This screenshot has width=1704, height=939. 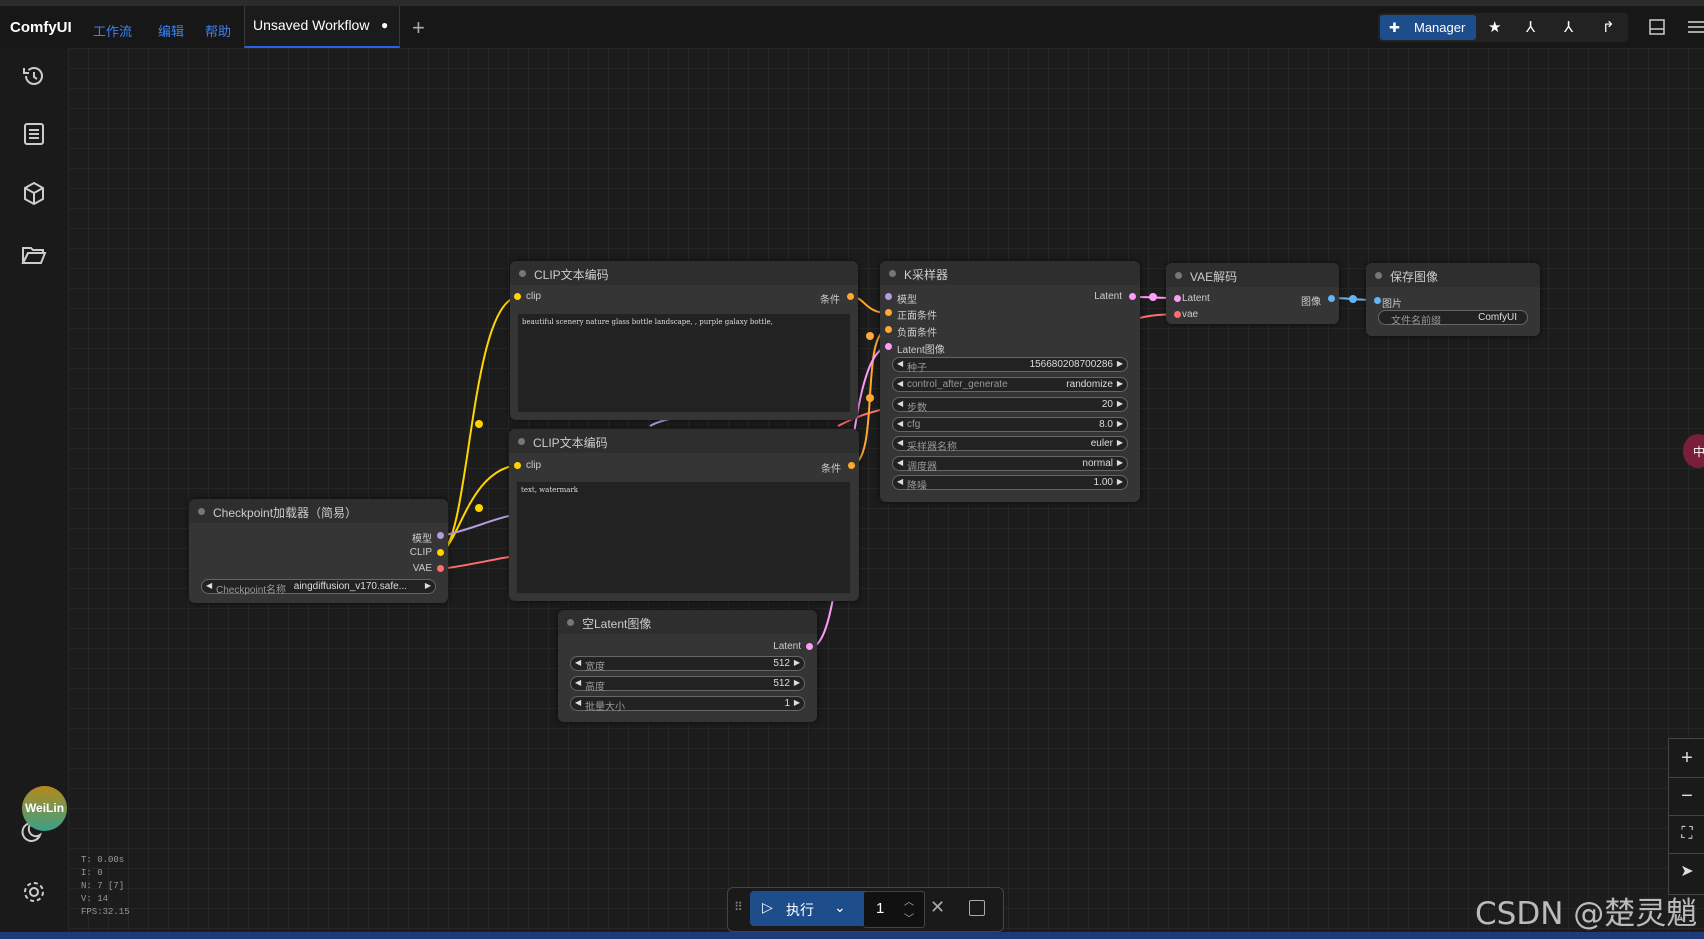 I want to click on latent-output-label: Latent, so click(x=787, y=646).